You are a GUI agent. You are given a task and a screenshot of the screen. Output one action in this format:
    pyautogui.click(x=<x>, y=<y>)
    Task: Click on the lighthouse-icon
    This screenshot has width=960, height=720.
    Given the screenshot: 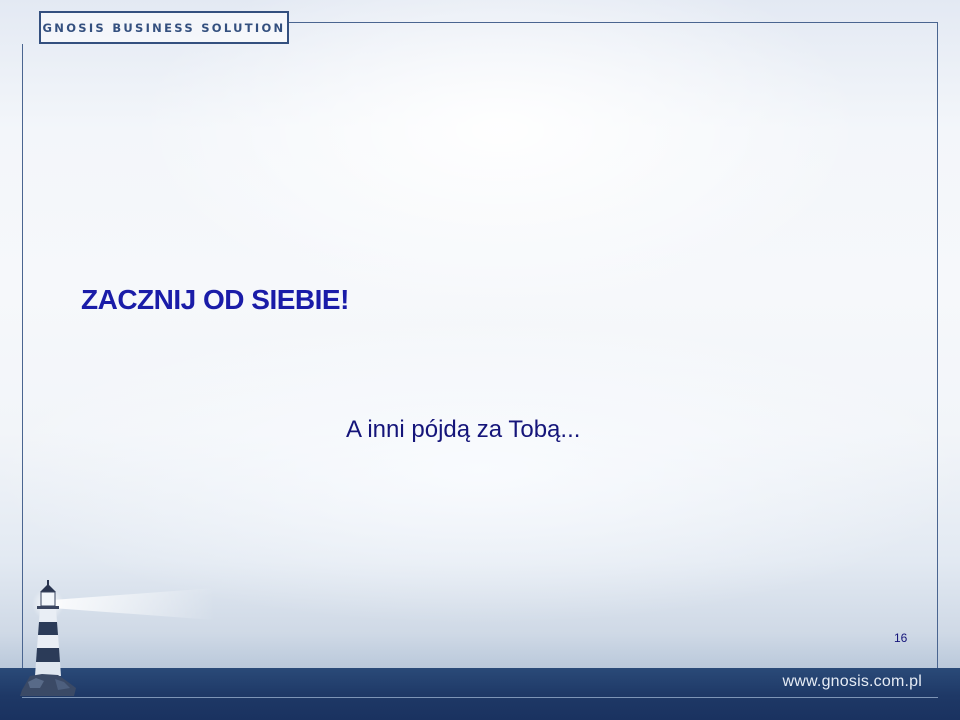 What is the action you would take?
    pyautogui.click(x=117, y=638)
    